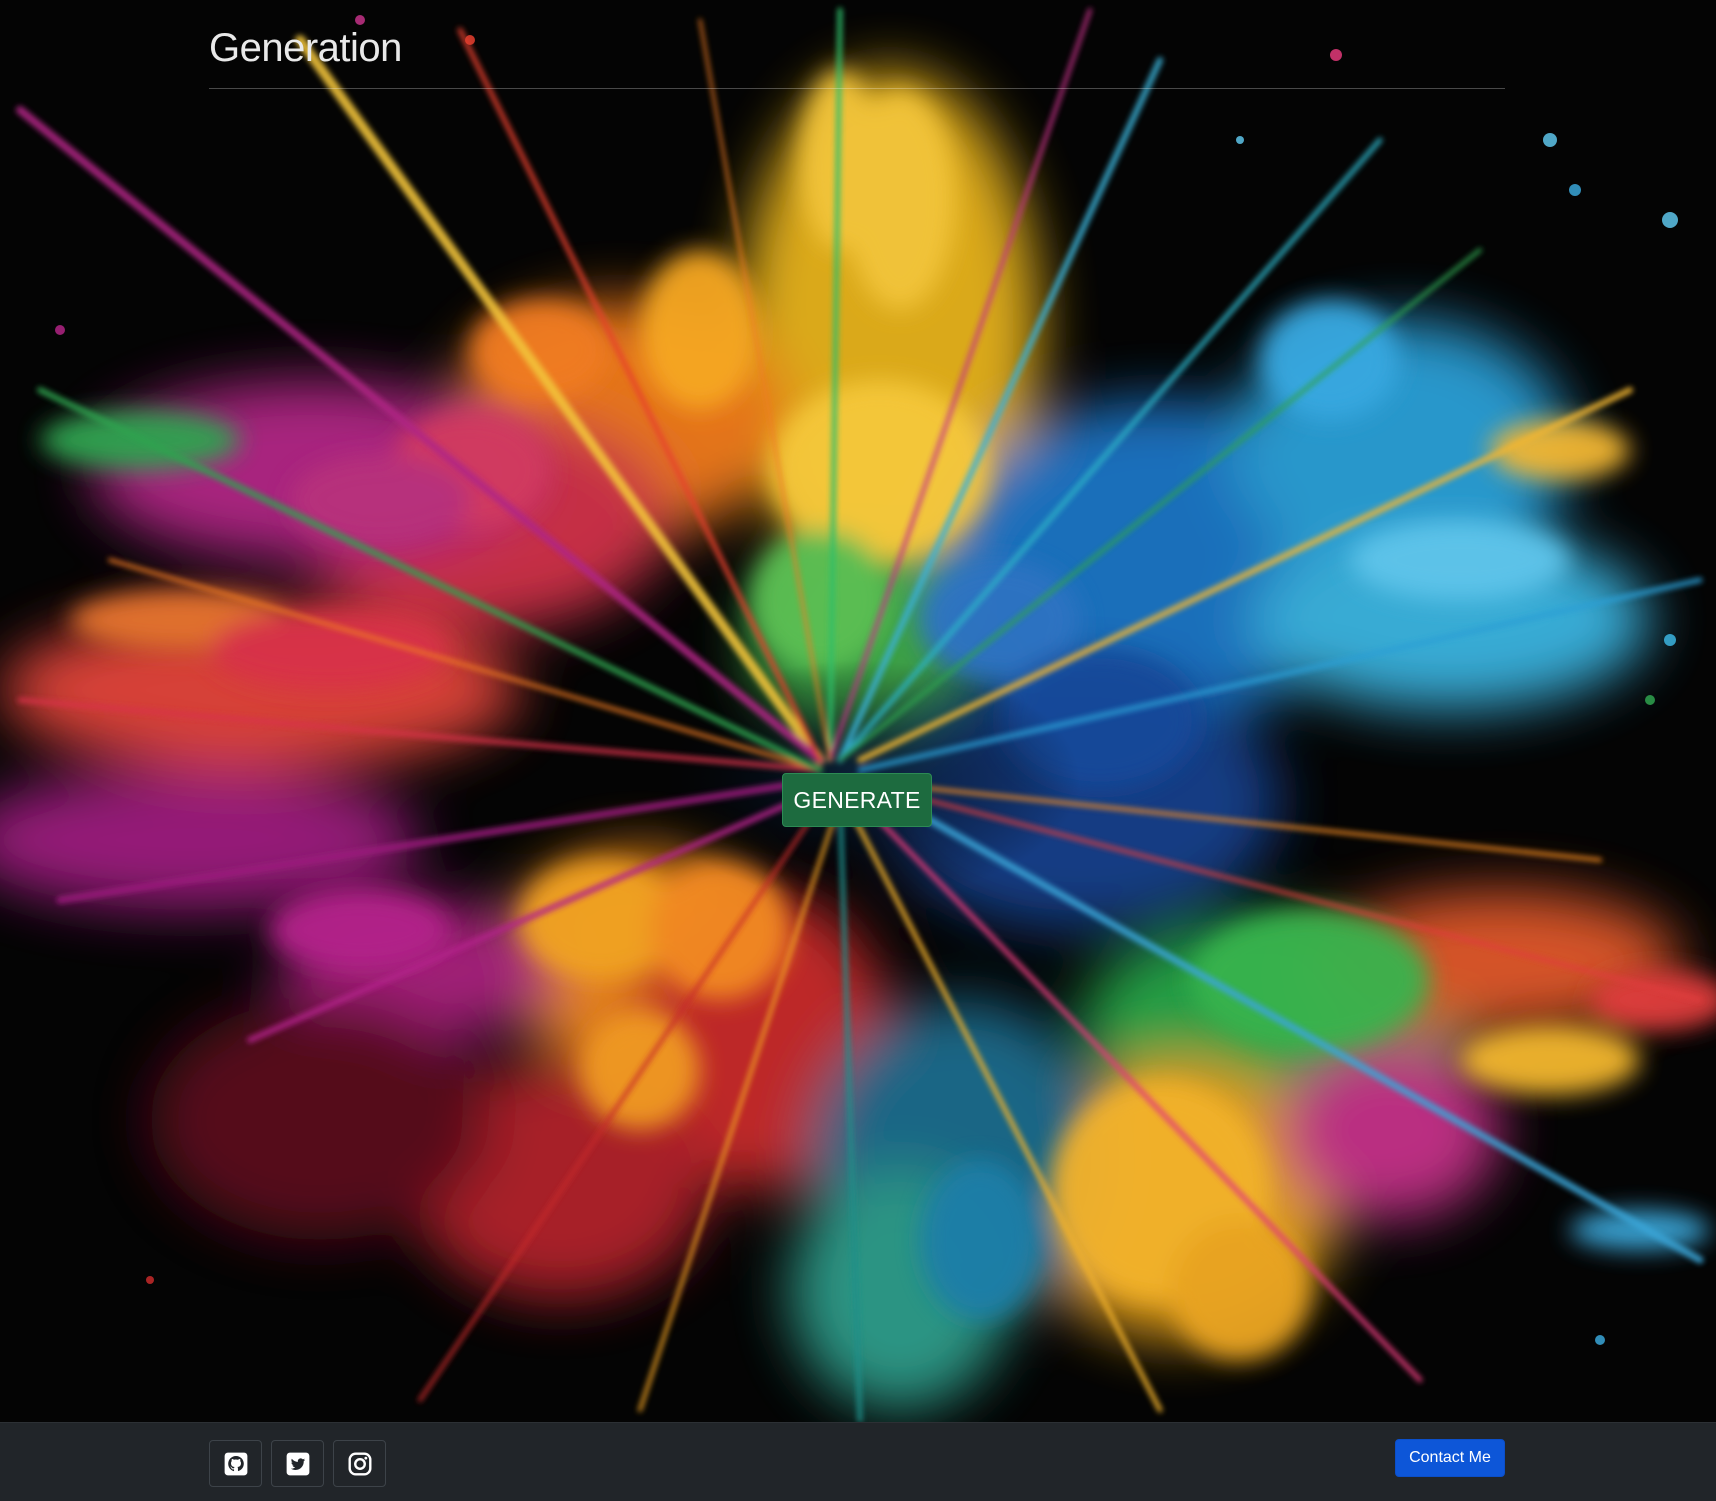 The image size is (1716, 1501). I want to click on twitter-link, so click(297, 1463).